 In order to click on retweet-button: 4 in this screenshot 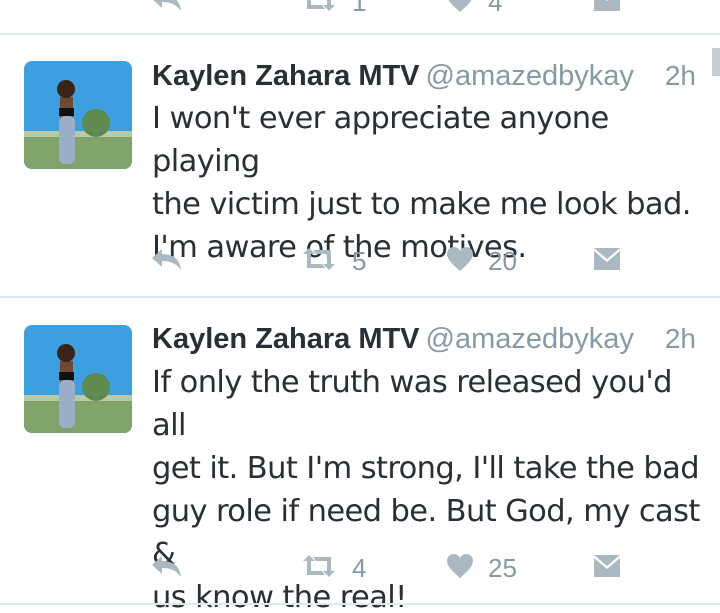, I will do `click(333, 568)`.